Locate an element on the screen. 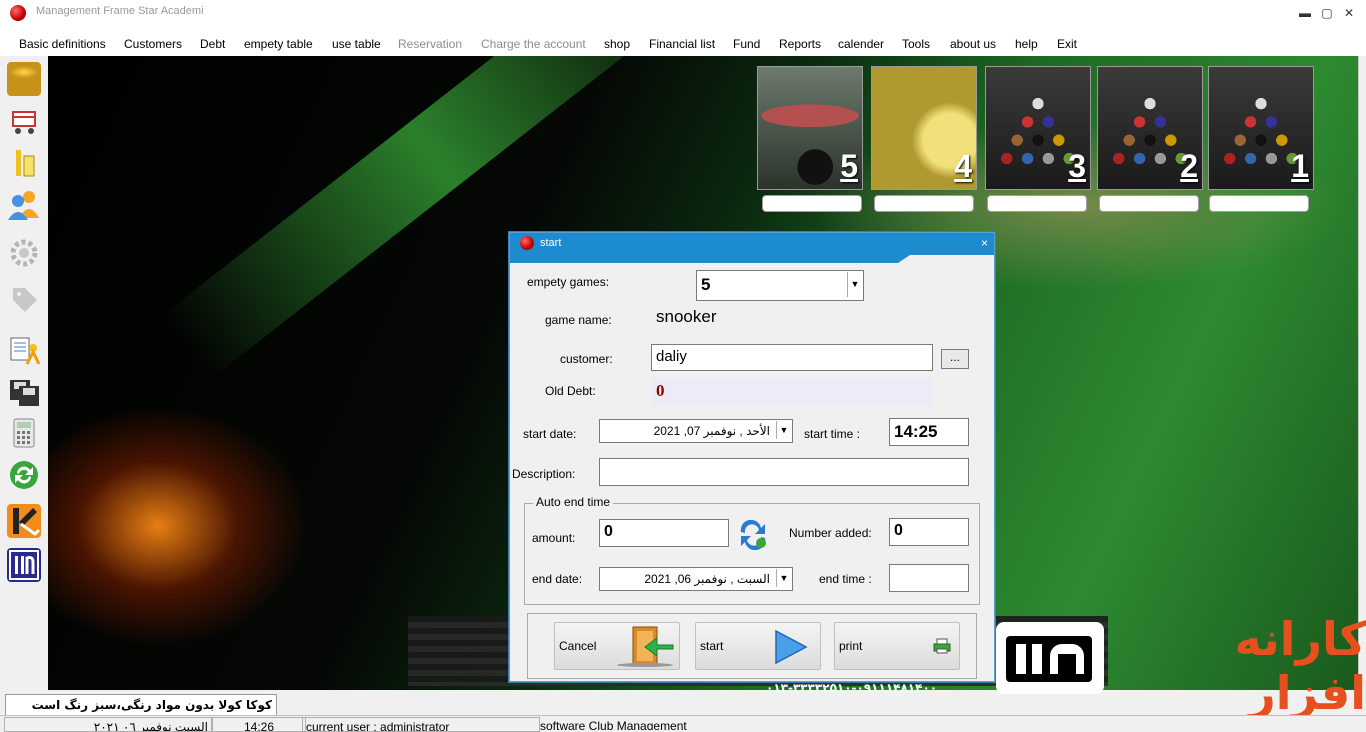 The height and width of the screenshot is (732, 1366). start-button-label: start is located at coordinates (712, 646).